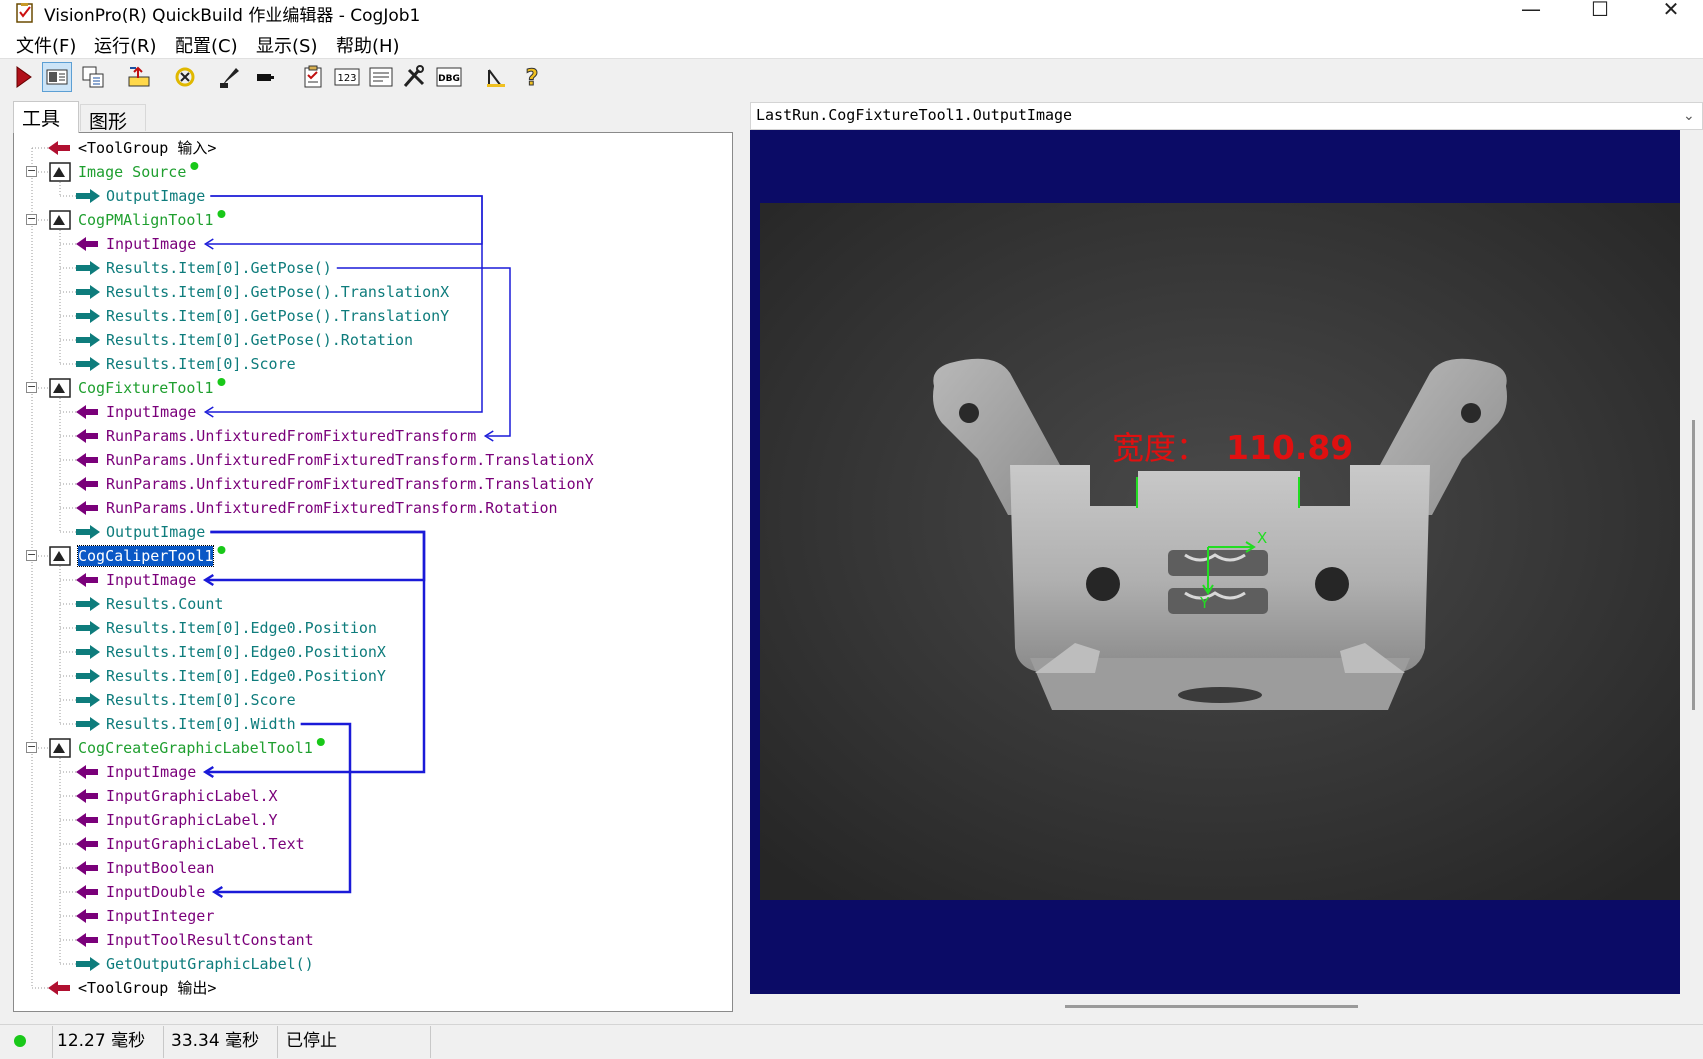 Image resolution: width=1703 pixels, height=1059 pixels. What do you see at coordinates (206, 45) in the screenshot?
I see `menu-config: 配置(C)` at bounding box center [206, 45].